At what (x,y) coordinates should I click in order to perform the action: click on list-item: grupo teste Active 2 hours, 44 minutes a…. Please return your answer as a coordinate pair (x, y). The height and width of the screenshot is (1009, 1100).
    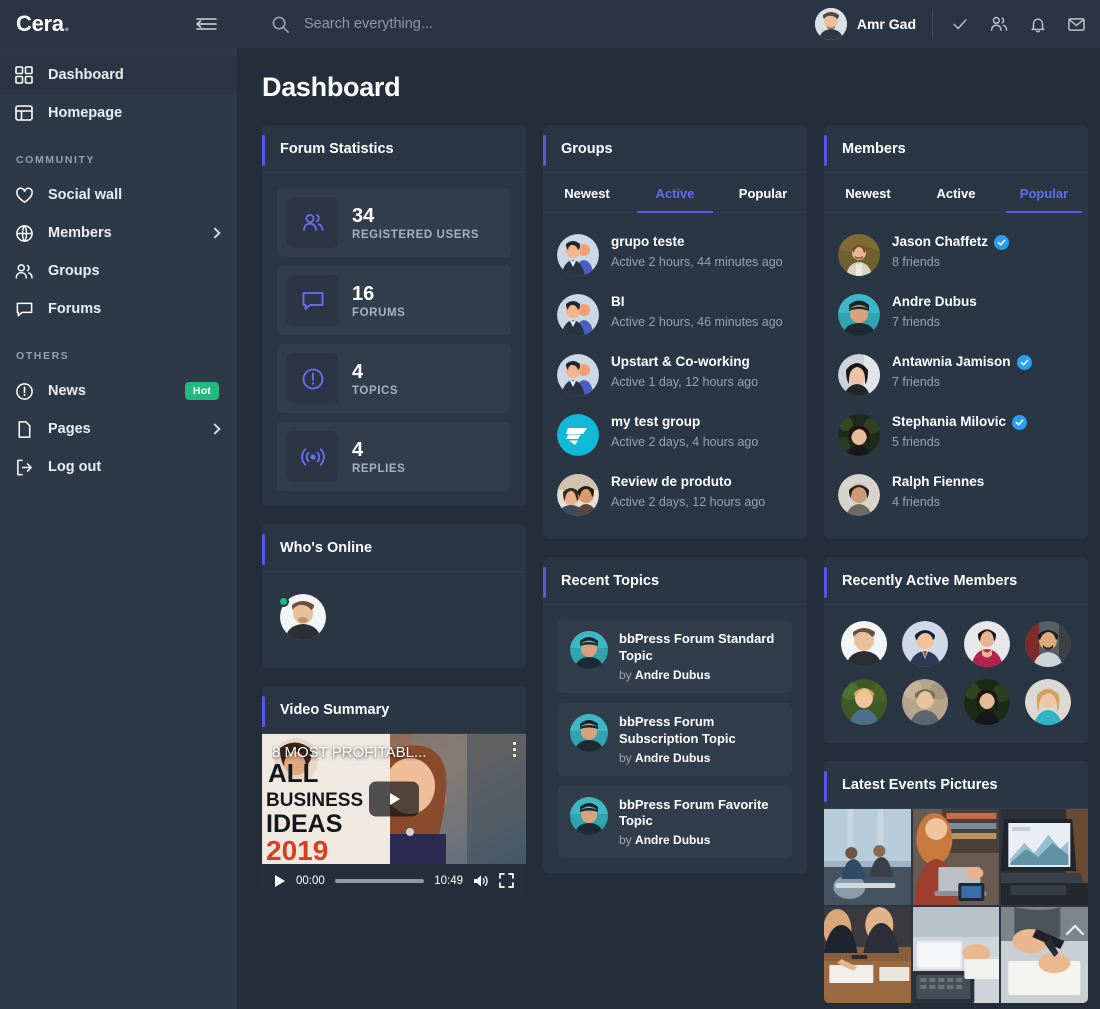
    Looking at the image, I should click on (675, 255).